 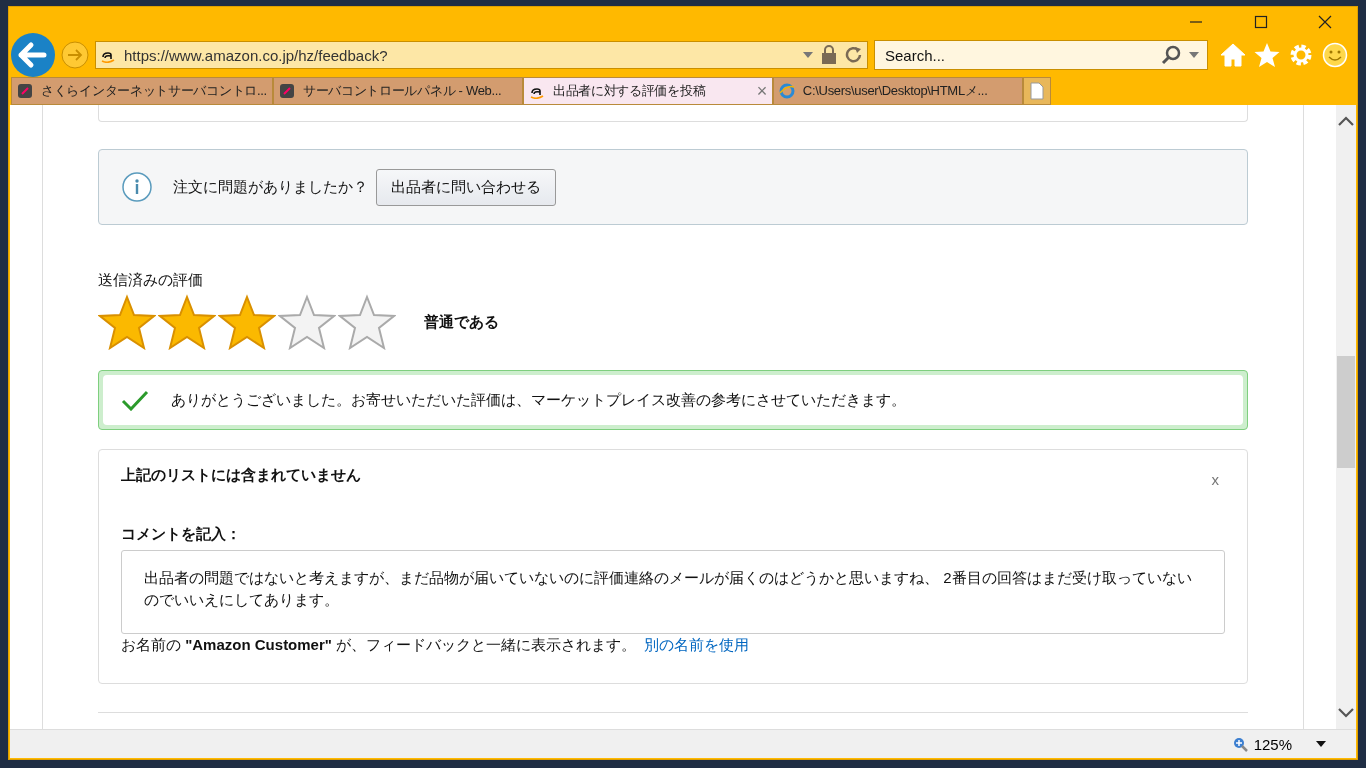 I want to click on section-heading: 送信済みの評価, so click(x=151, y=280).